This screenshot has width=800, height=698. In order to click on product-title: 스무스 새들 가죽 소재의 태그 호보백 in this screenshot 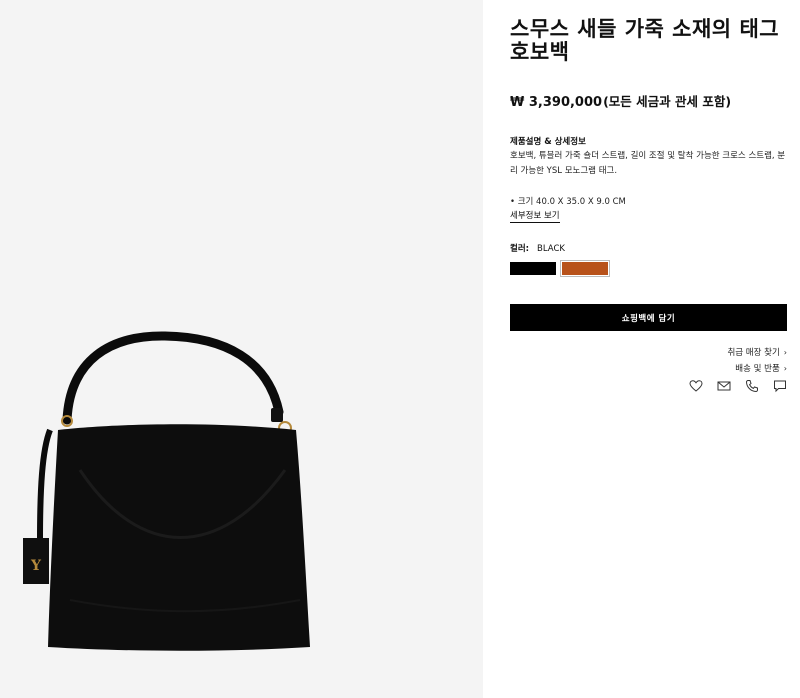, I will do `click(645, 40)`.